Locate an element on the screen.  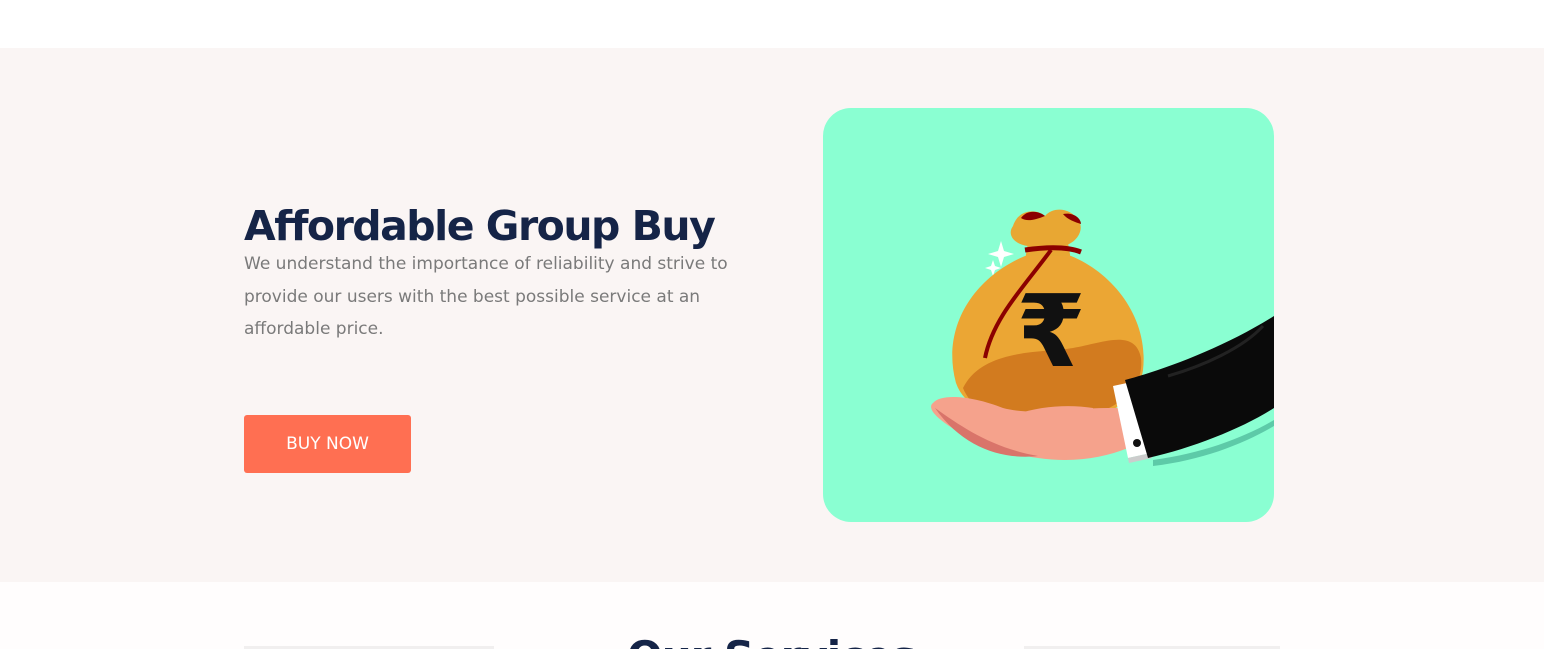
top-spacer is located at coordinates (772, 24).